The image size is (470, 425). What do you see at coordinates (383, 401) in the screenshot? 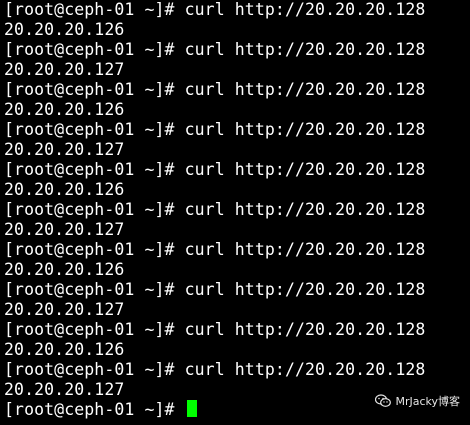
I see `wechat-icon` at bounding box center [383, 401].